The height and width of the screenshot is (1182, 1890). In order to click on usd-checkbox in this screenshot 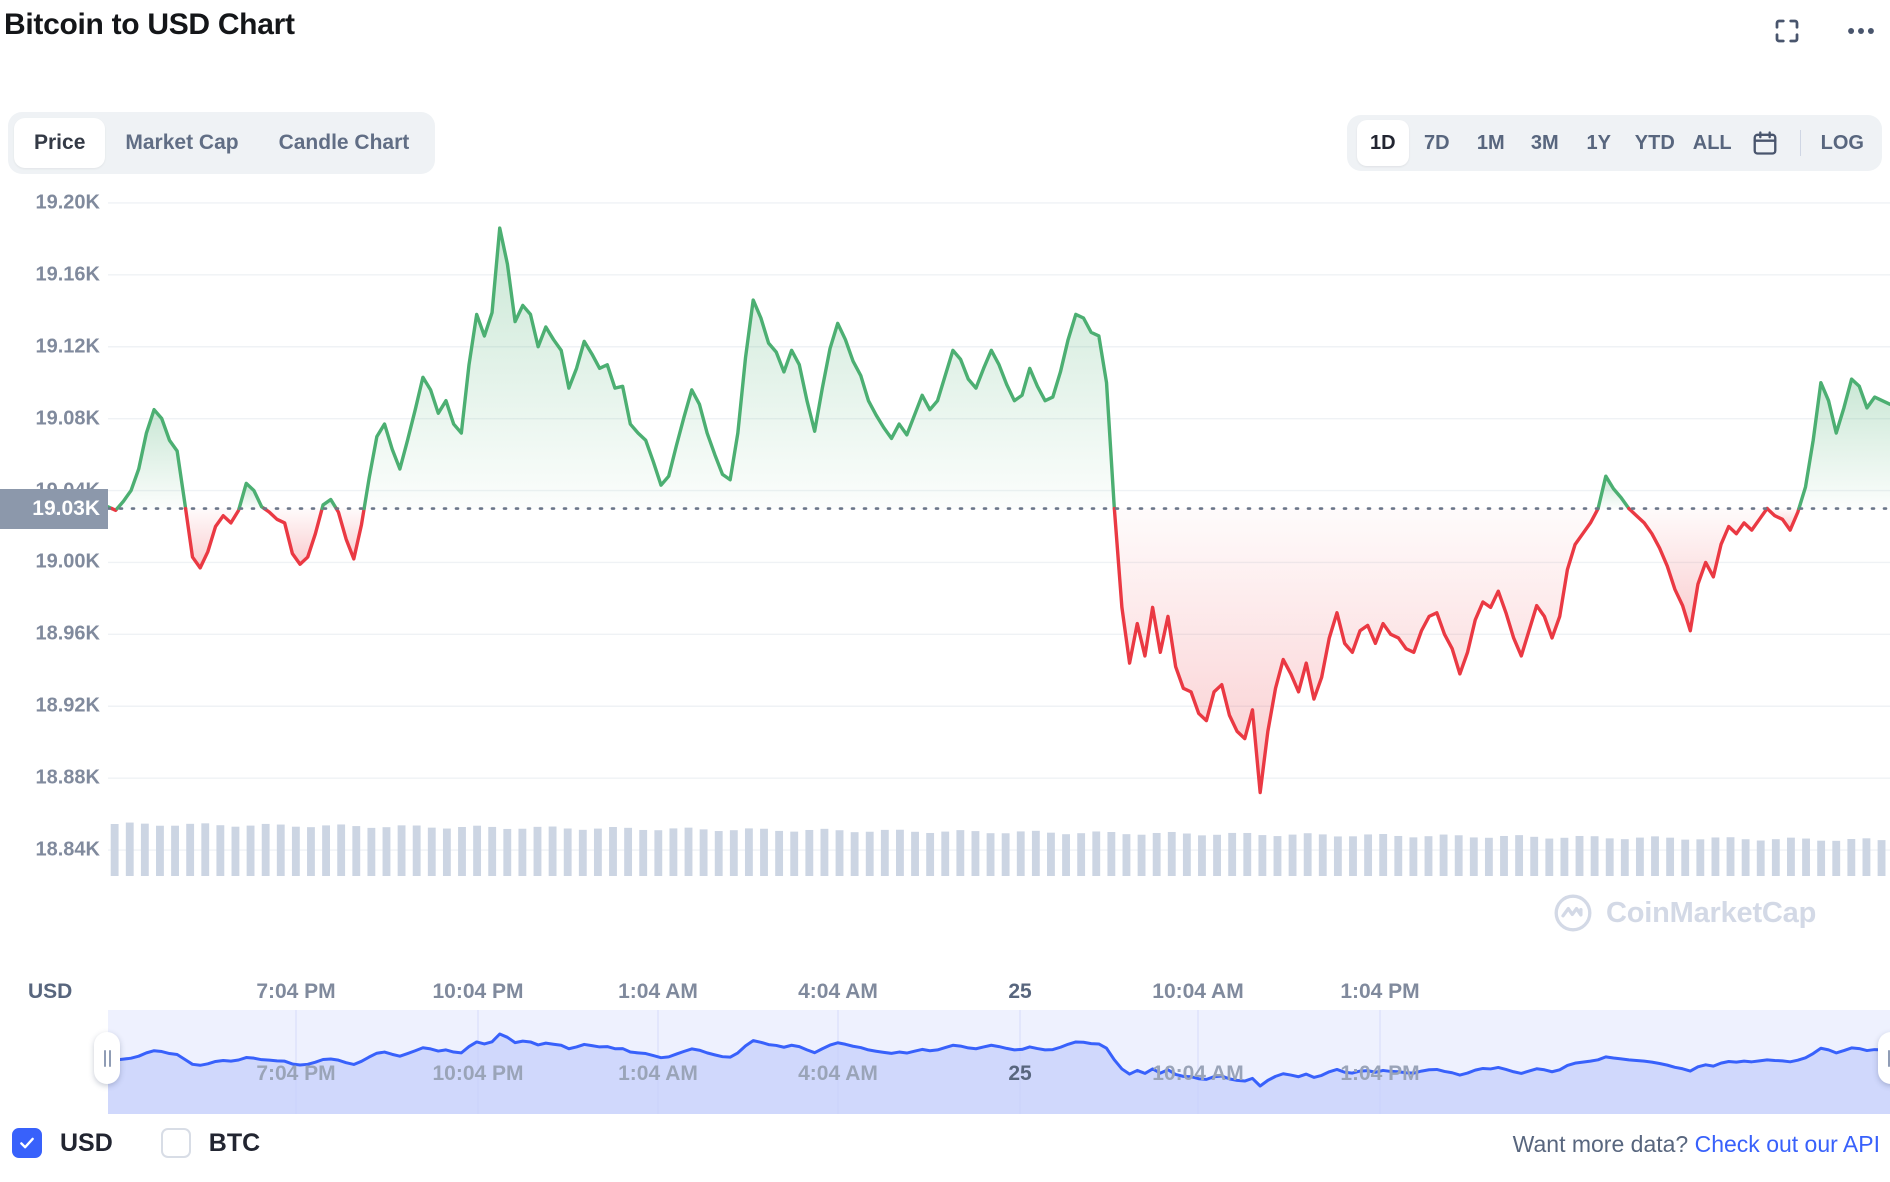, I will do `click(27, 1143)`.